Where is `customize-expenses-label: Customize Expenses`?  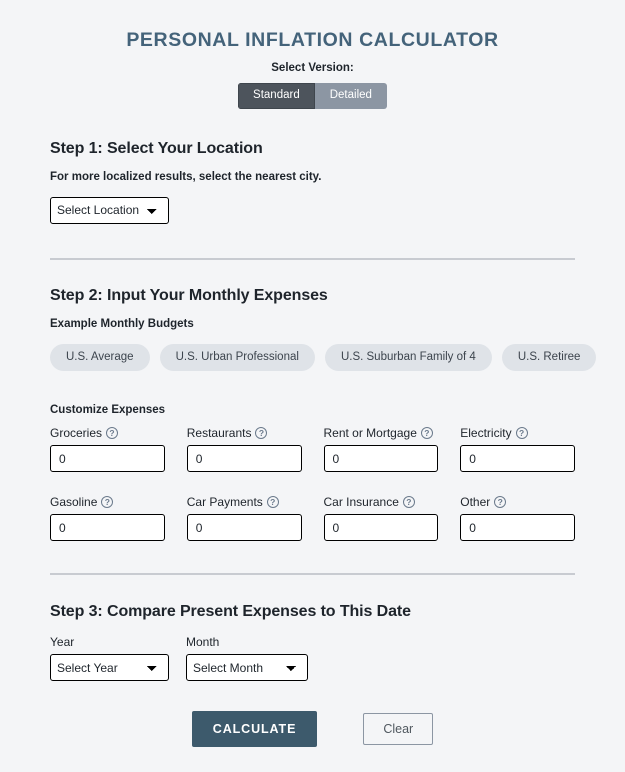 customize-expenses-label: Customize Expenses is located at coordinates (108, 410).